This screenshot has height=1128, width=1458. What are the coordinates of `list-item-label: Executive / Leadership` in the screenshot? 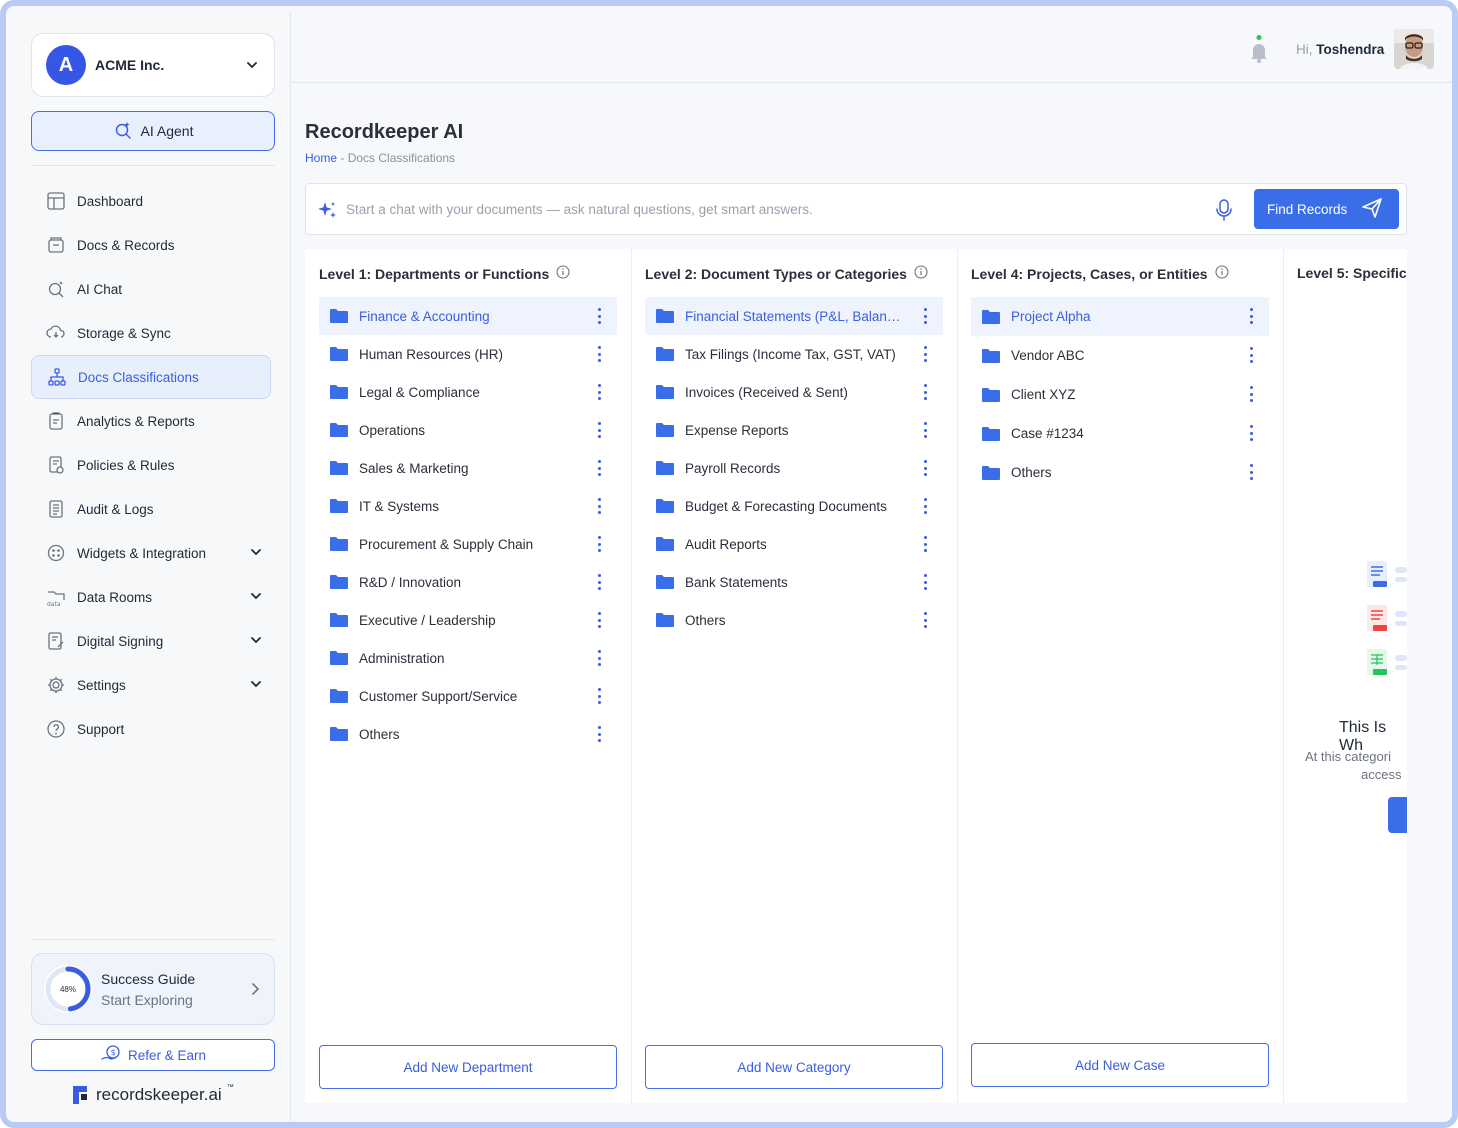 It's located at (427, 620).